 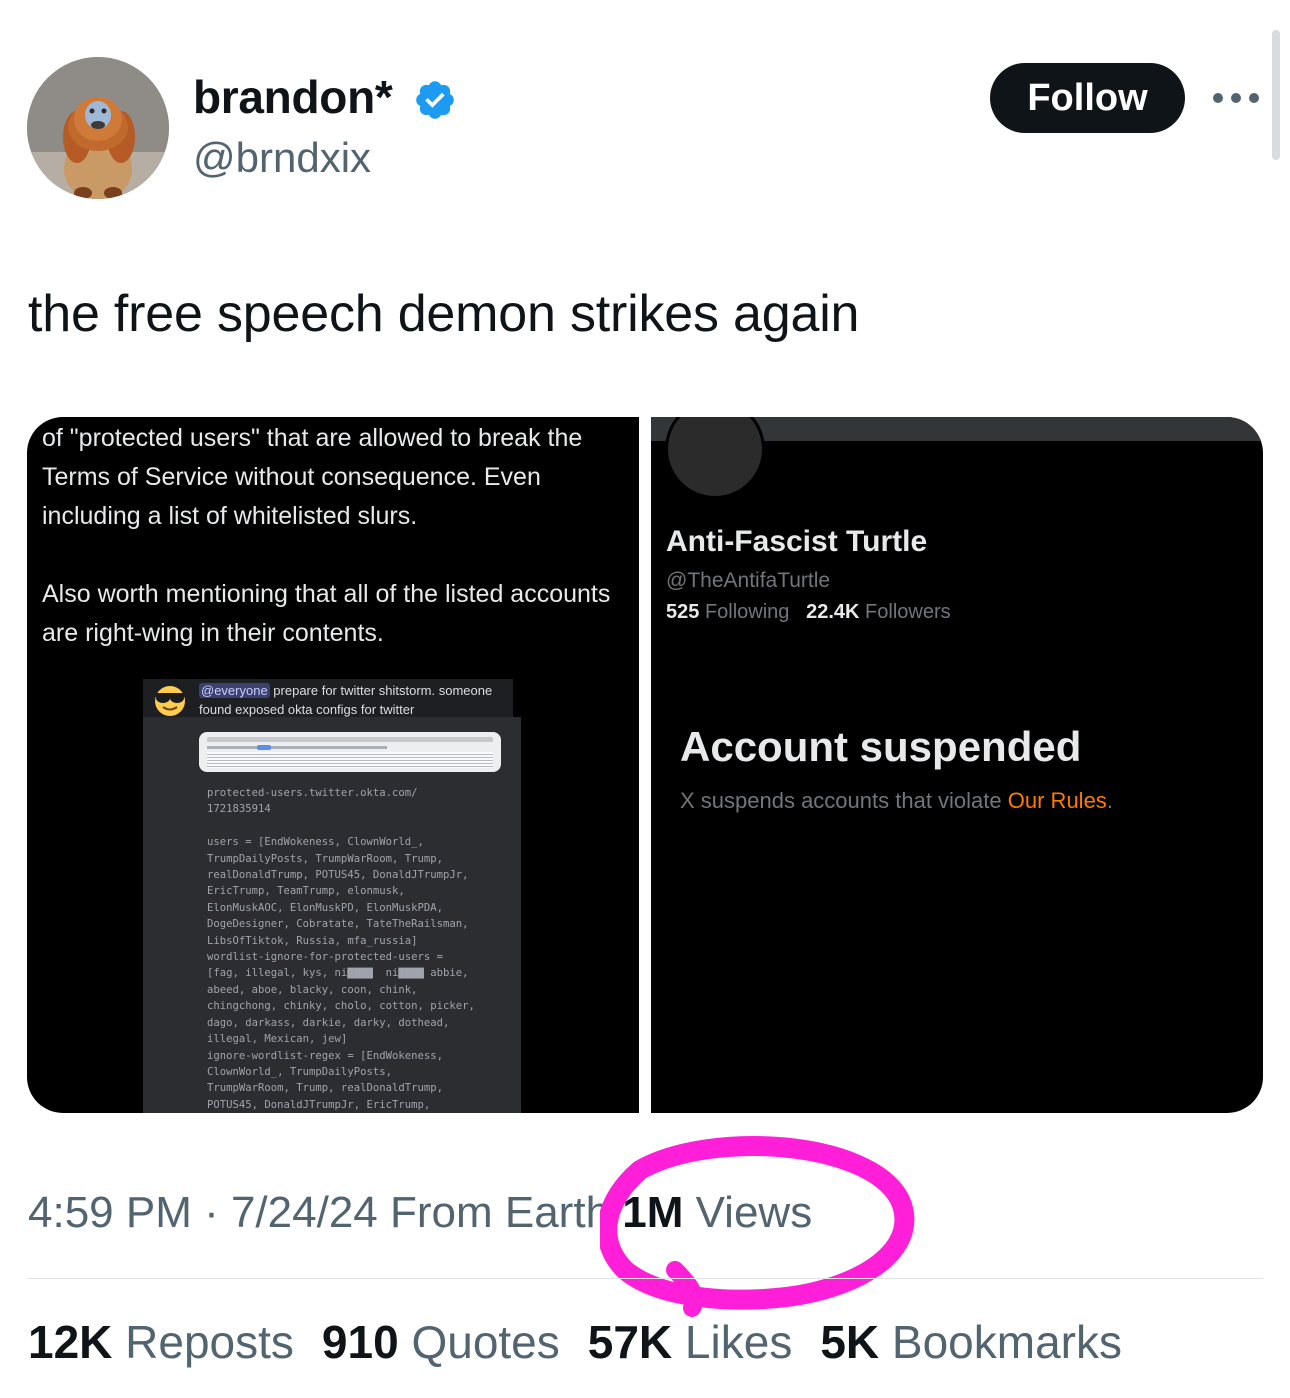 I want to click on our-rules-link: Our Rules, so click(x=1057, y=800).